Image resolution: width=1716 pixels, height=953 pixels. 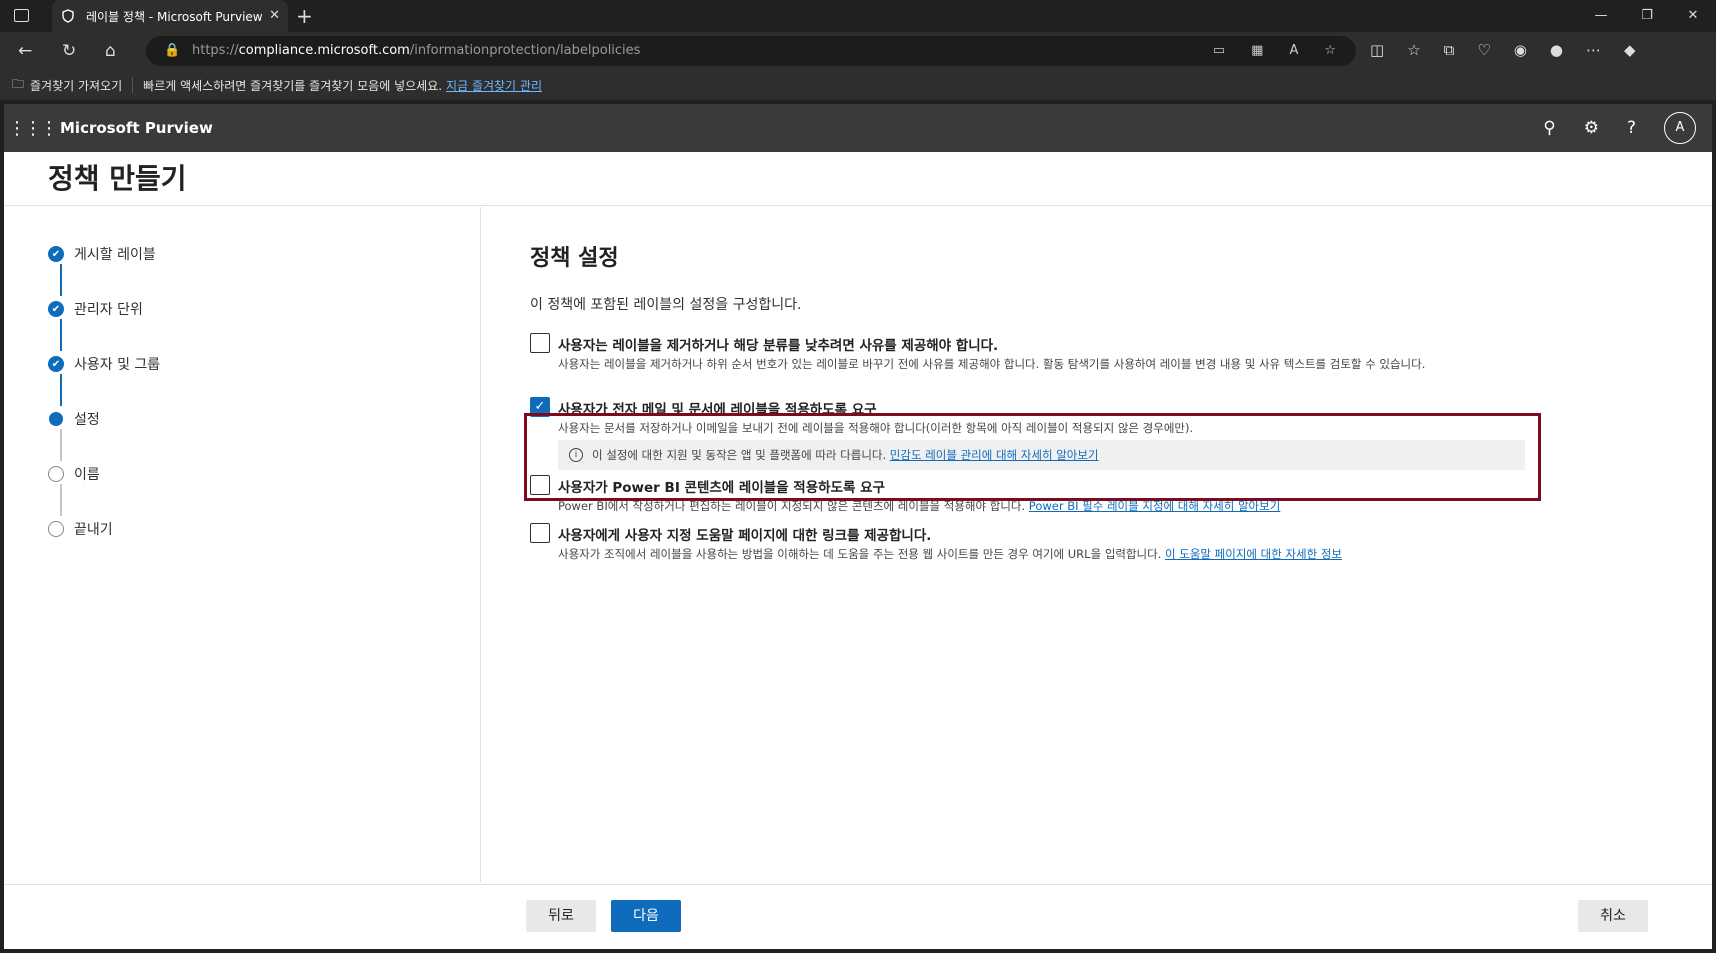 What do you see at coordinates (574, 258) in the screenshot?
I see `section-heading: 정책 설정` at bounding box center [574, 258].